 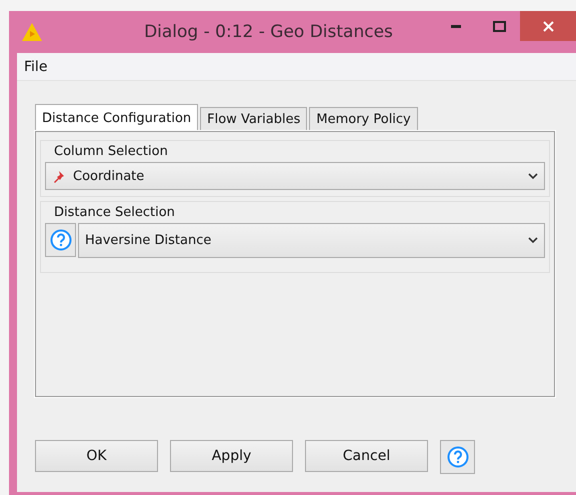 What do you see at coordinates (116, 117) in the screenshot?
I see `tab: Distance Configuration` at bounding box center [116, 117].